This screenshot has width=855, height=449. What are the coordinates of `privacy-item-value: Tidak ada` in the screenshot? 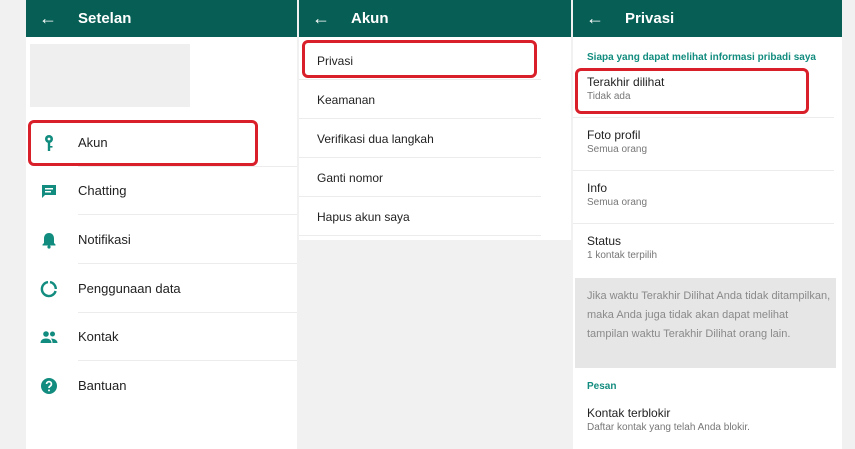 It's located at (609, 96).